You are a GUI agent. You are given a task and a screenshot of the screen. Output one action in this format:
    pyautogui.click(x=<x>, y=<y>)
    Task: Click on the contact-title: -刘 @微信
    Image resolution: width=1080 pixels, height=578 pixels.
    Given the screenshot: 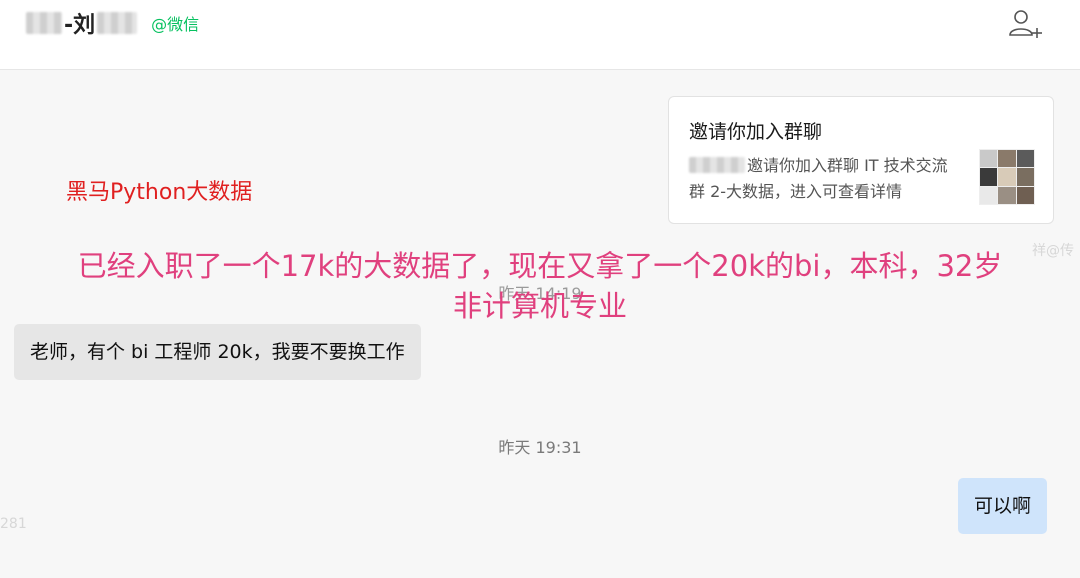 What is the action you would take?
    pyautogui.click(x=112, y=23)
    